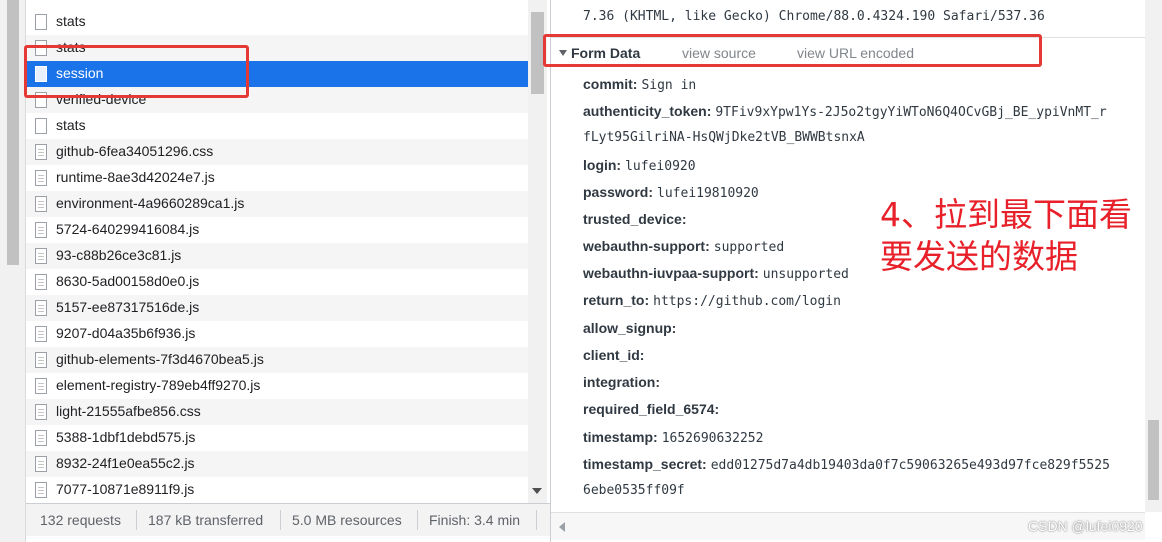 Image resolution: width=1162 pixels, height=542 pixels. I want to click on watermark: CSDN @lufei0920, so click(1085, 526).